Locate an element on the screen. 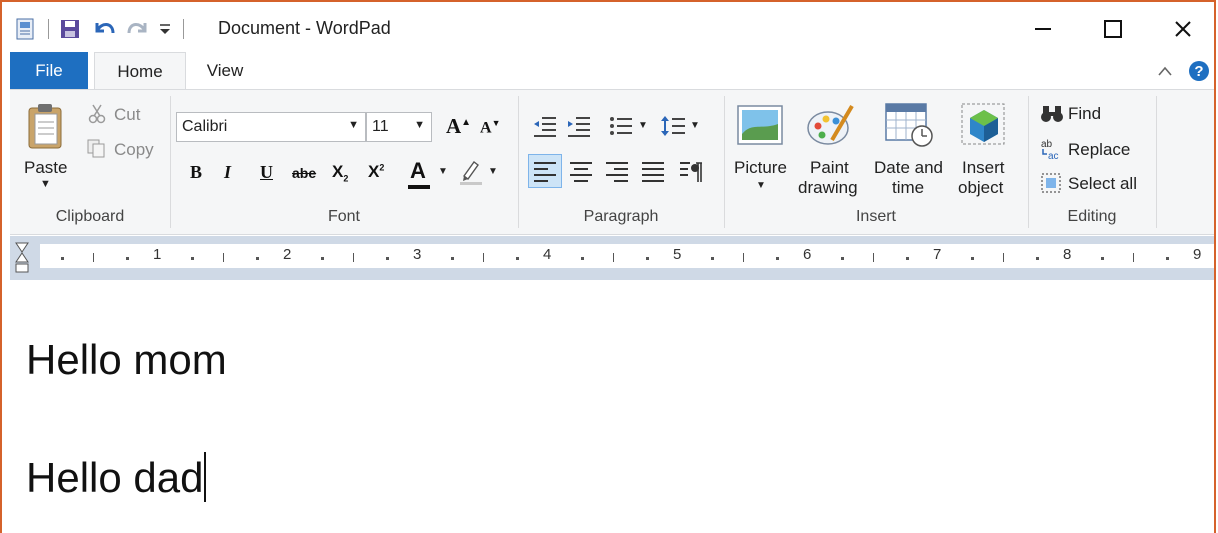 The image size is (1218, 533). undo-icon is located at coordinates (104, 29).